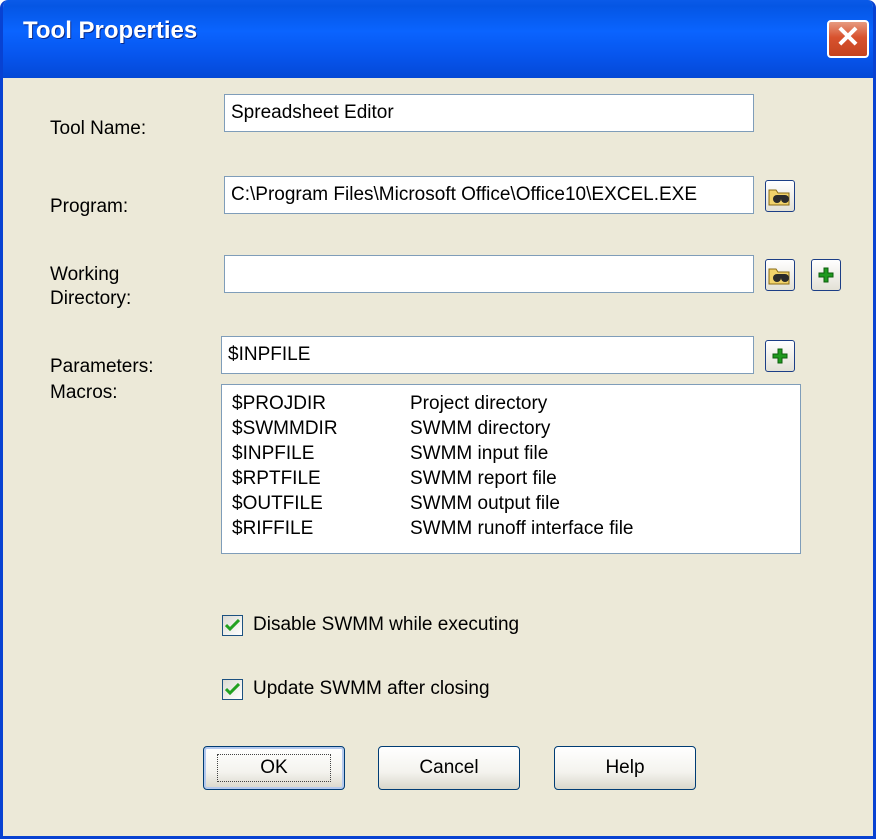 This screenshot has width=876, height=839. Describe the element at coordinates (483, 478) in the screenshot. I see `macro-description: SWMM report file` at that location.